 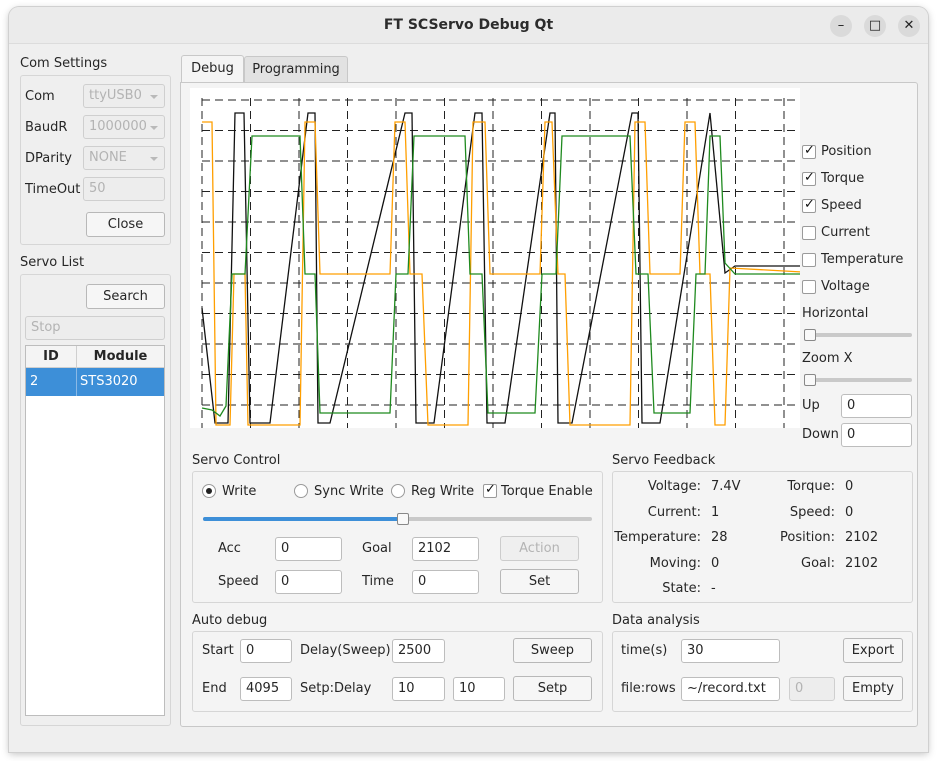 What do you see at coordinates (827, 358) in the screenshot?
I see `zoom-x-label: Zoom X` at bounding box center [827, 358].